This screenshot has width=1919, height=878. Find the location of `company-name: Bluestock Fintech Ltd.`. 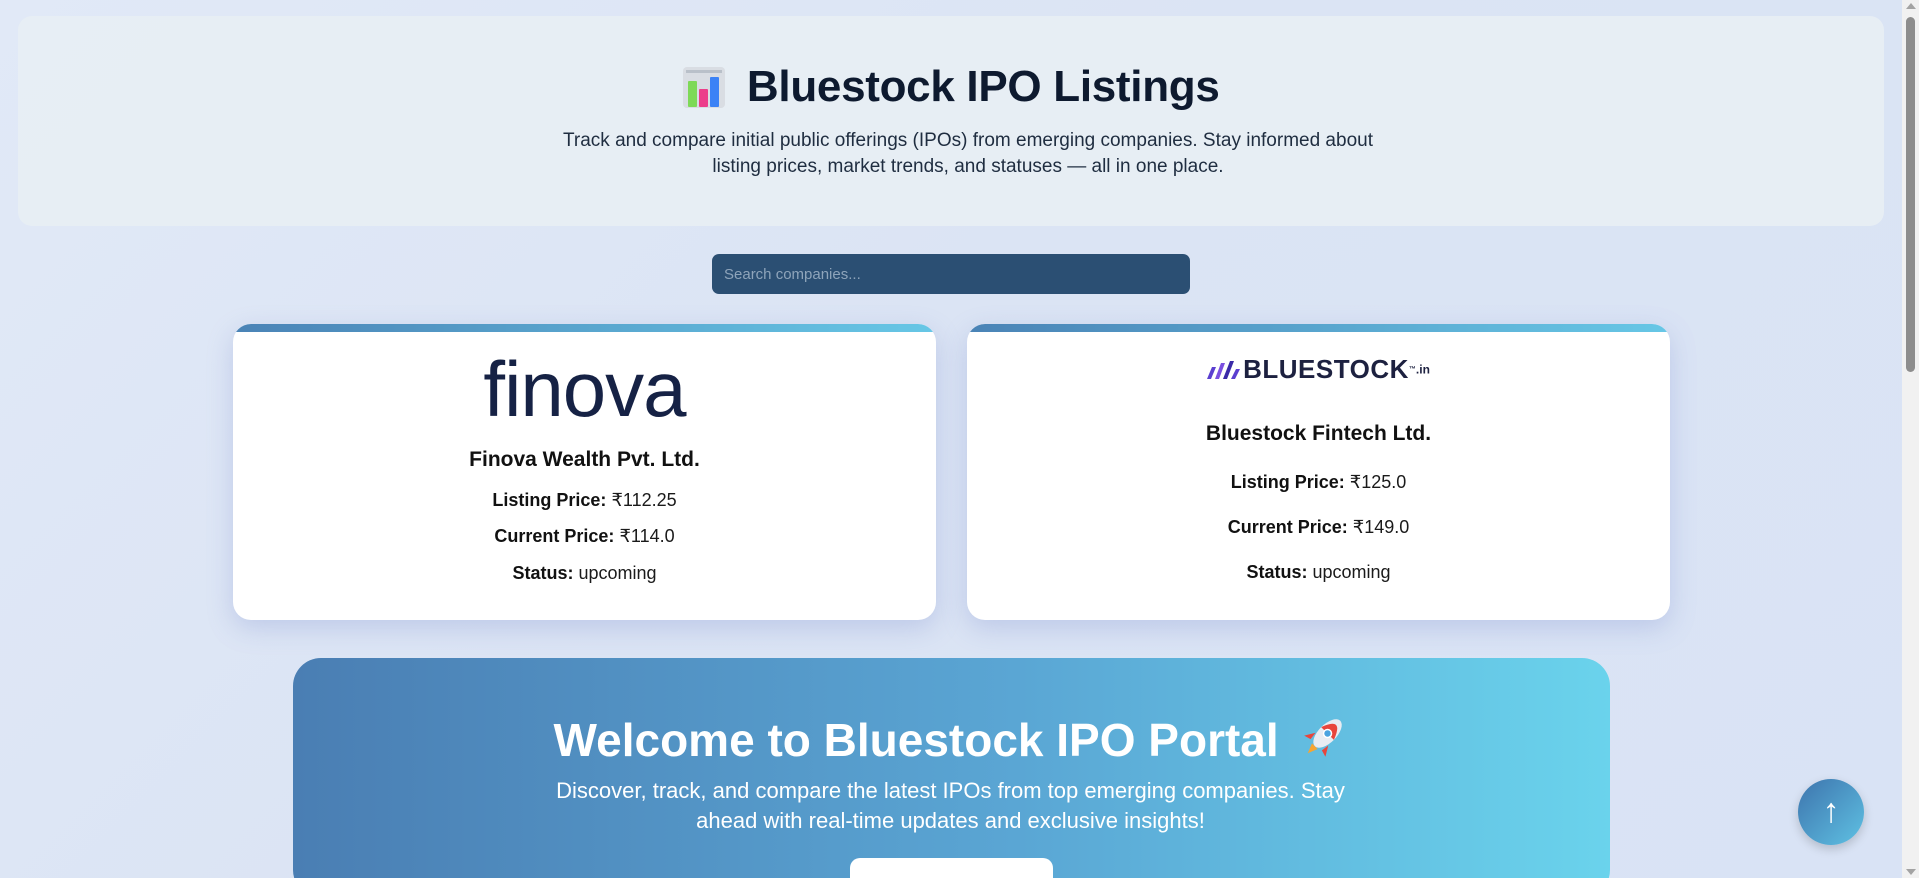

company-name: Bluestock Fintech Ltd. is located at coordinates (1318, 433).